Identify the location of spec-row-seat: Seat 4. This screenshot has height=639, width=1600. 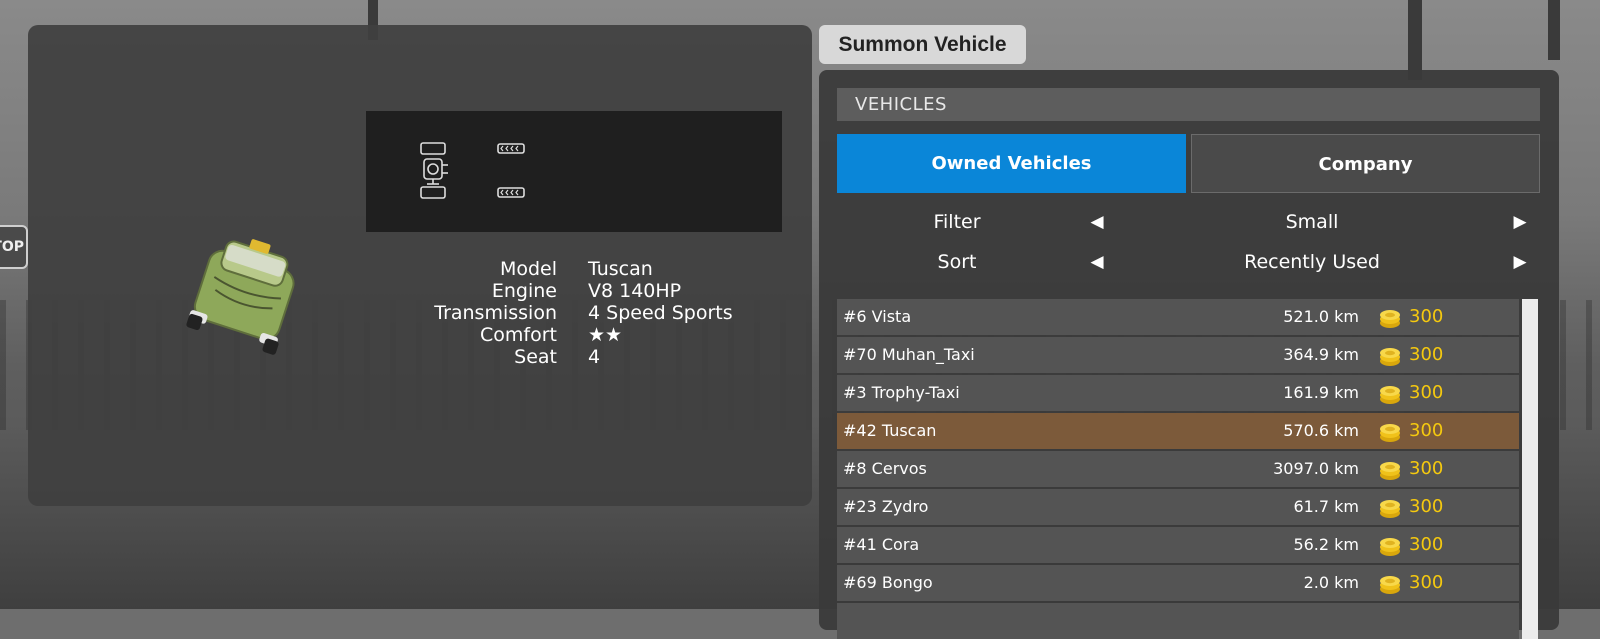
(603, 357).